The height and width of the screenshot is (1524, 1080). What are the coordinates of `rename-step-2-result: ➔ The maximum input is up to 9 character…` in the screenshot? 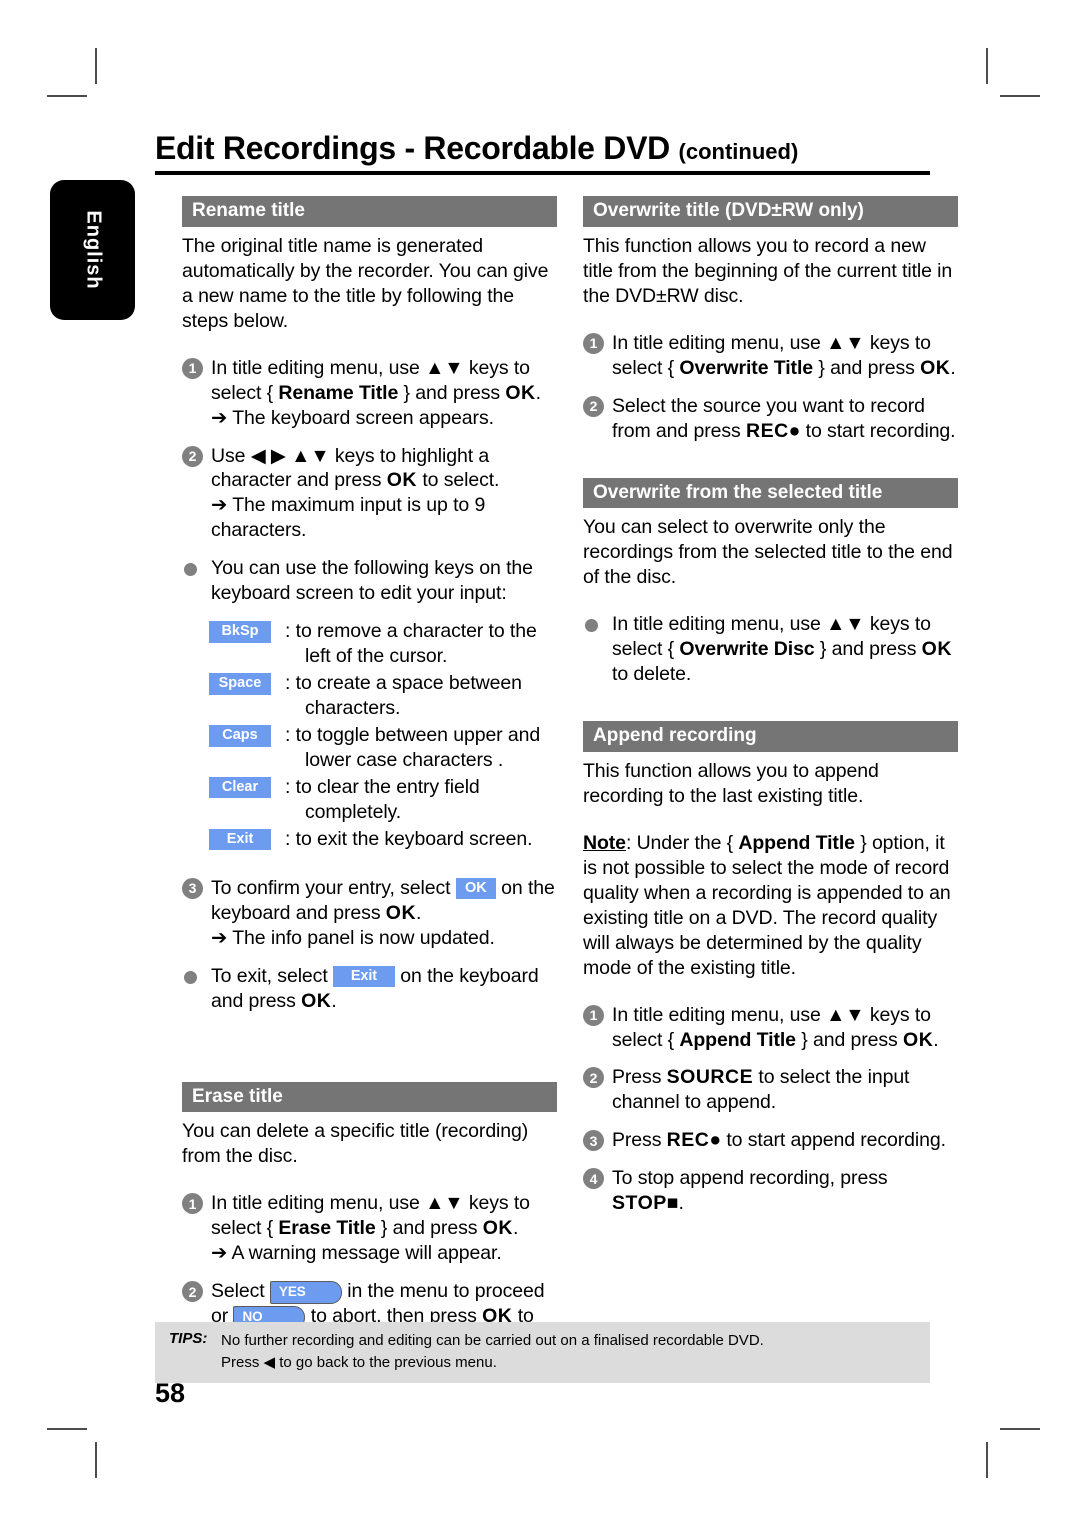 It's located at (384, 518).